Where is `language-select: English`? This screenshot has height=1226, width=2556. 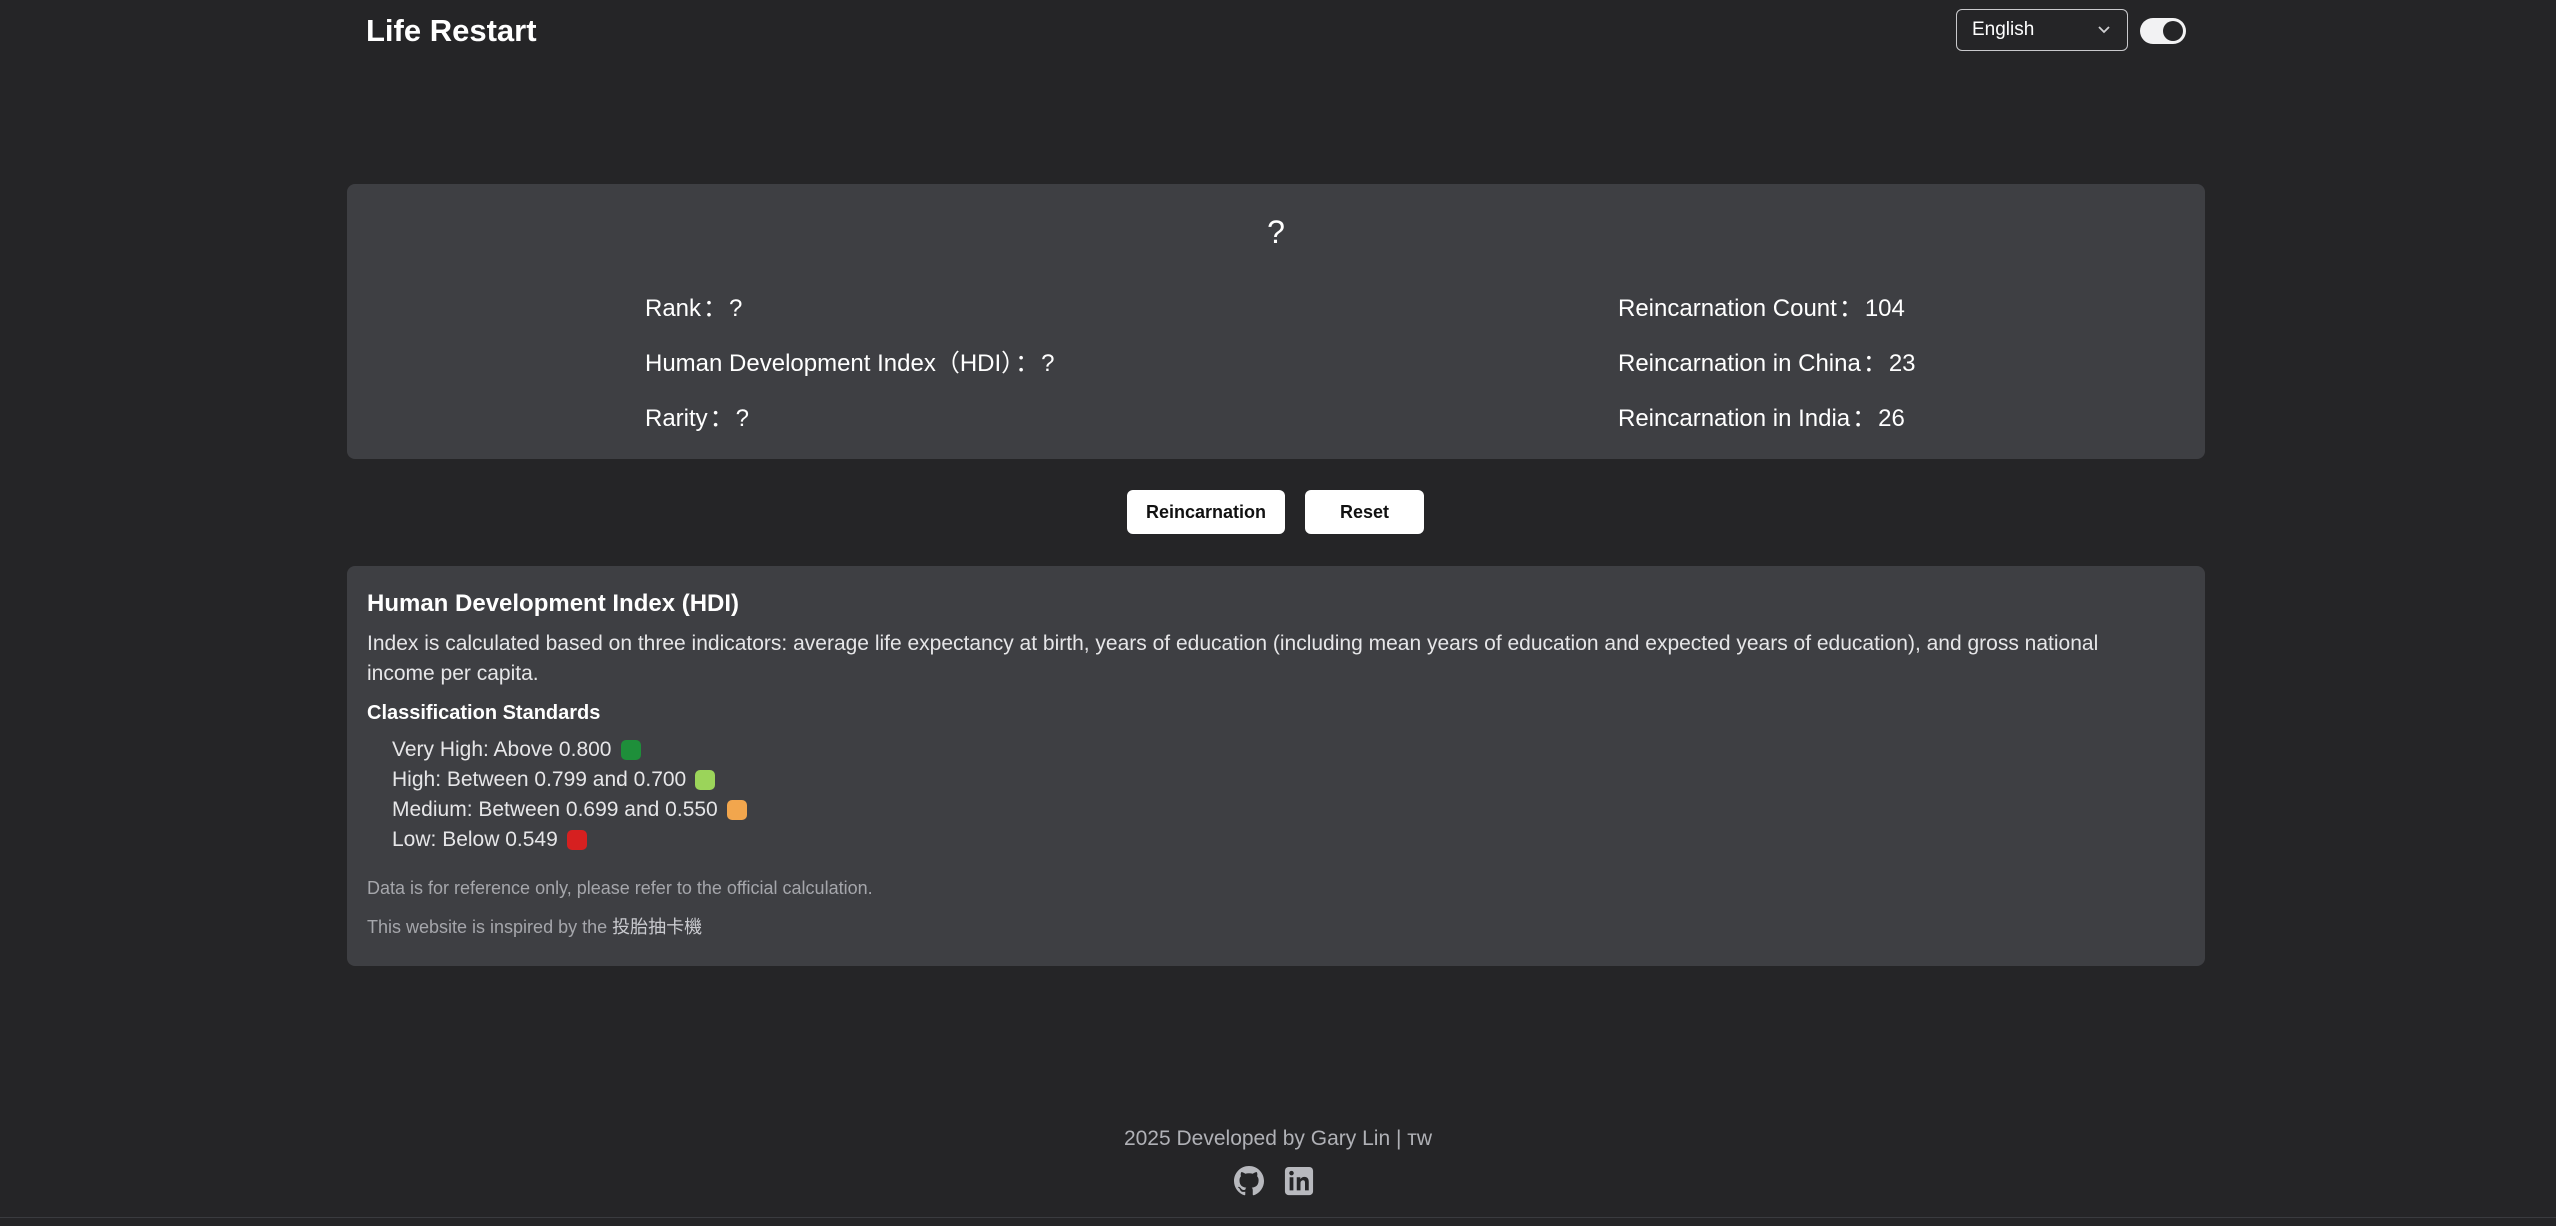 language-select: English is located at coordinates (2042, 30).